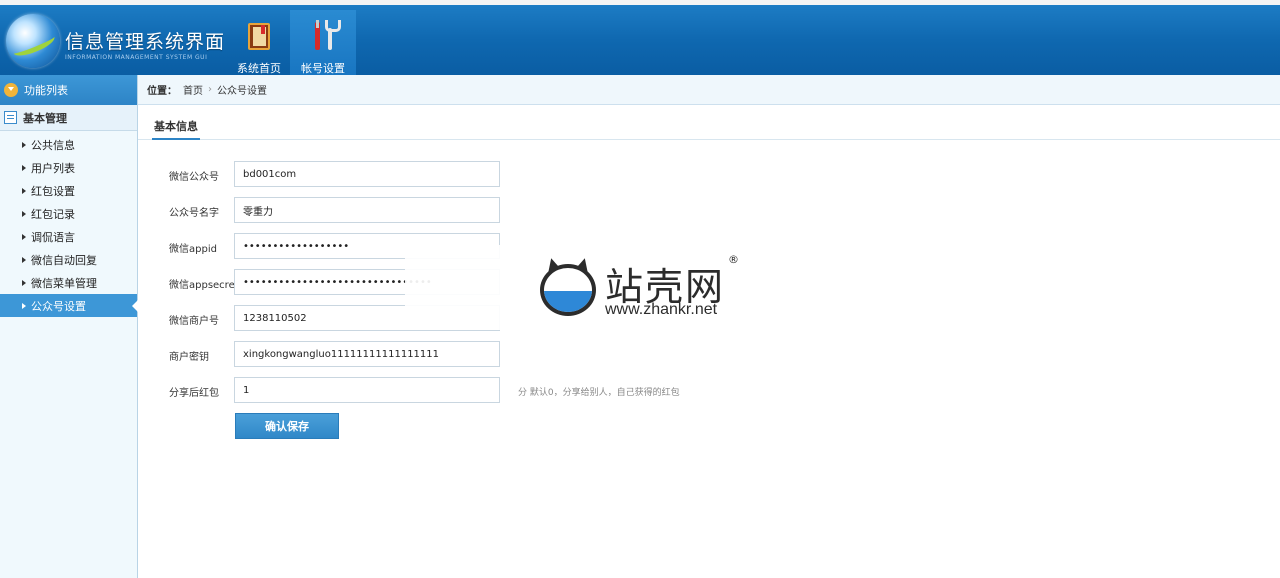 The image size is (1280, 578). I want to click on sidebar-item-tease-language: 调侃语言, so click(68, 236).